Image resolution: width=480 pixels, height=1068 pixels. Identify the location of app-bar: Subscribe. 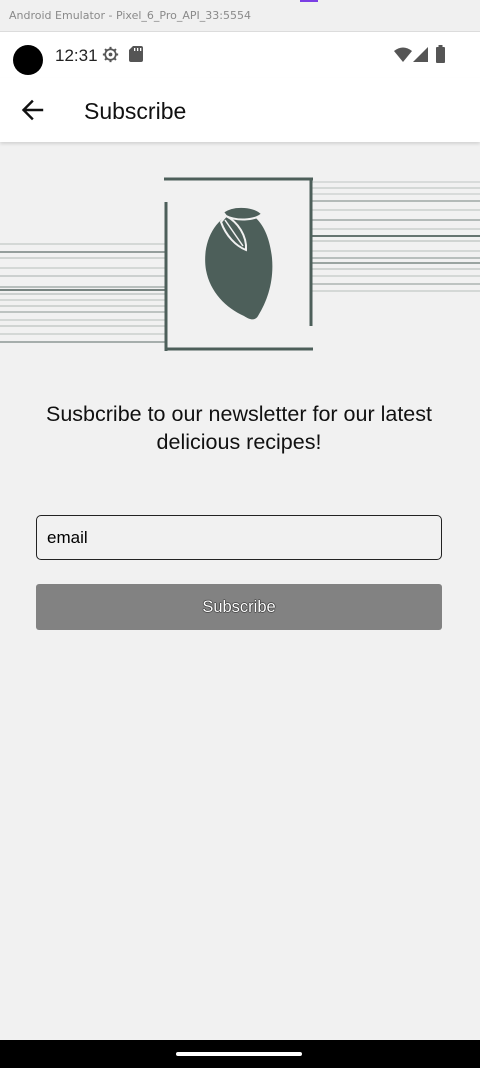
(240, 110).